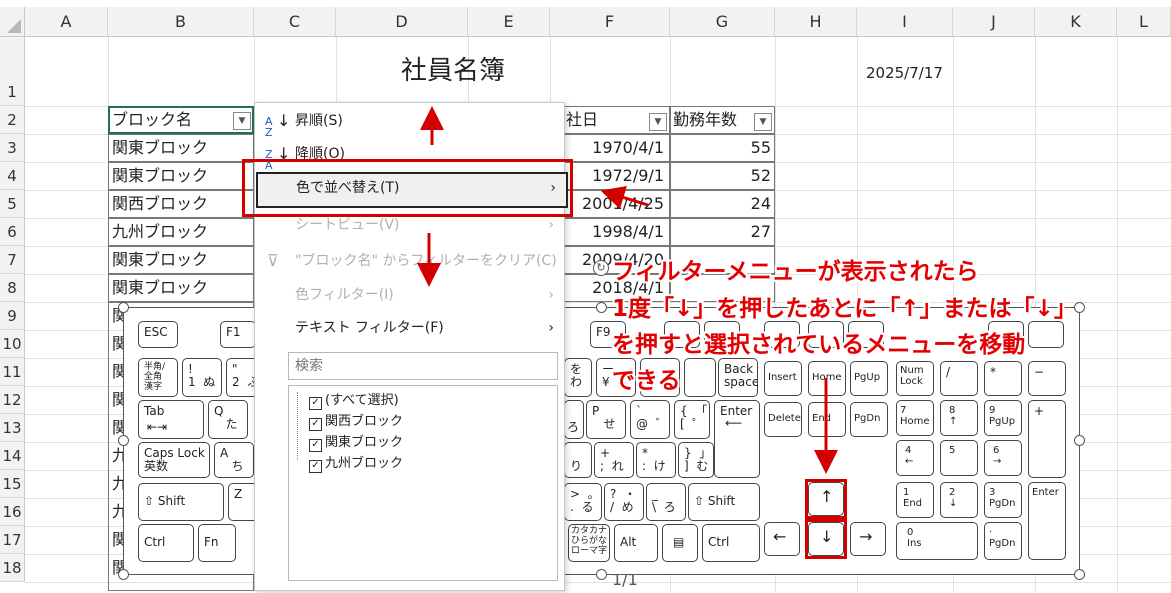 Image resolution: width=1171 pixels, height=593 pixels. Describe the element at coordinates (819, 345) in the screenshot. I see `annotation-line-3: を押すと選択されているメニューを移動` at that location.